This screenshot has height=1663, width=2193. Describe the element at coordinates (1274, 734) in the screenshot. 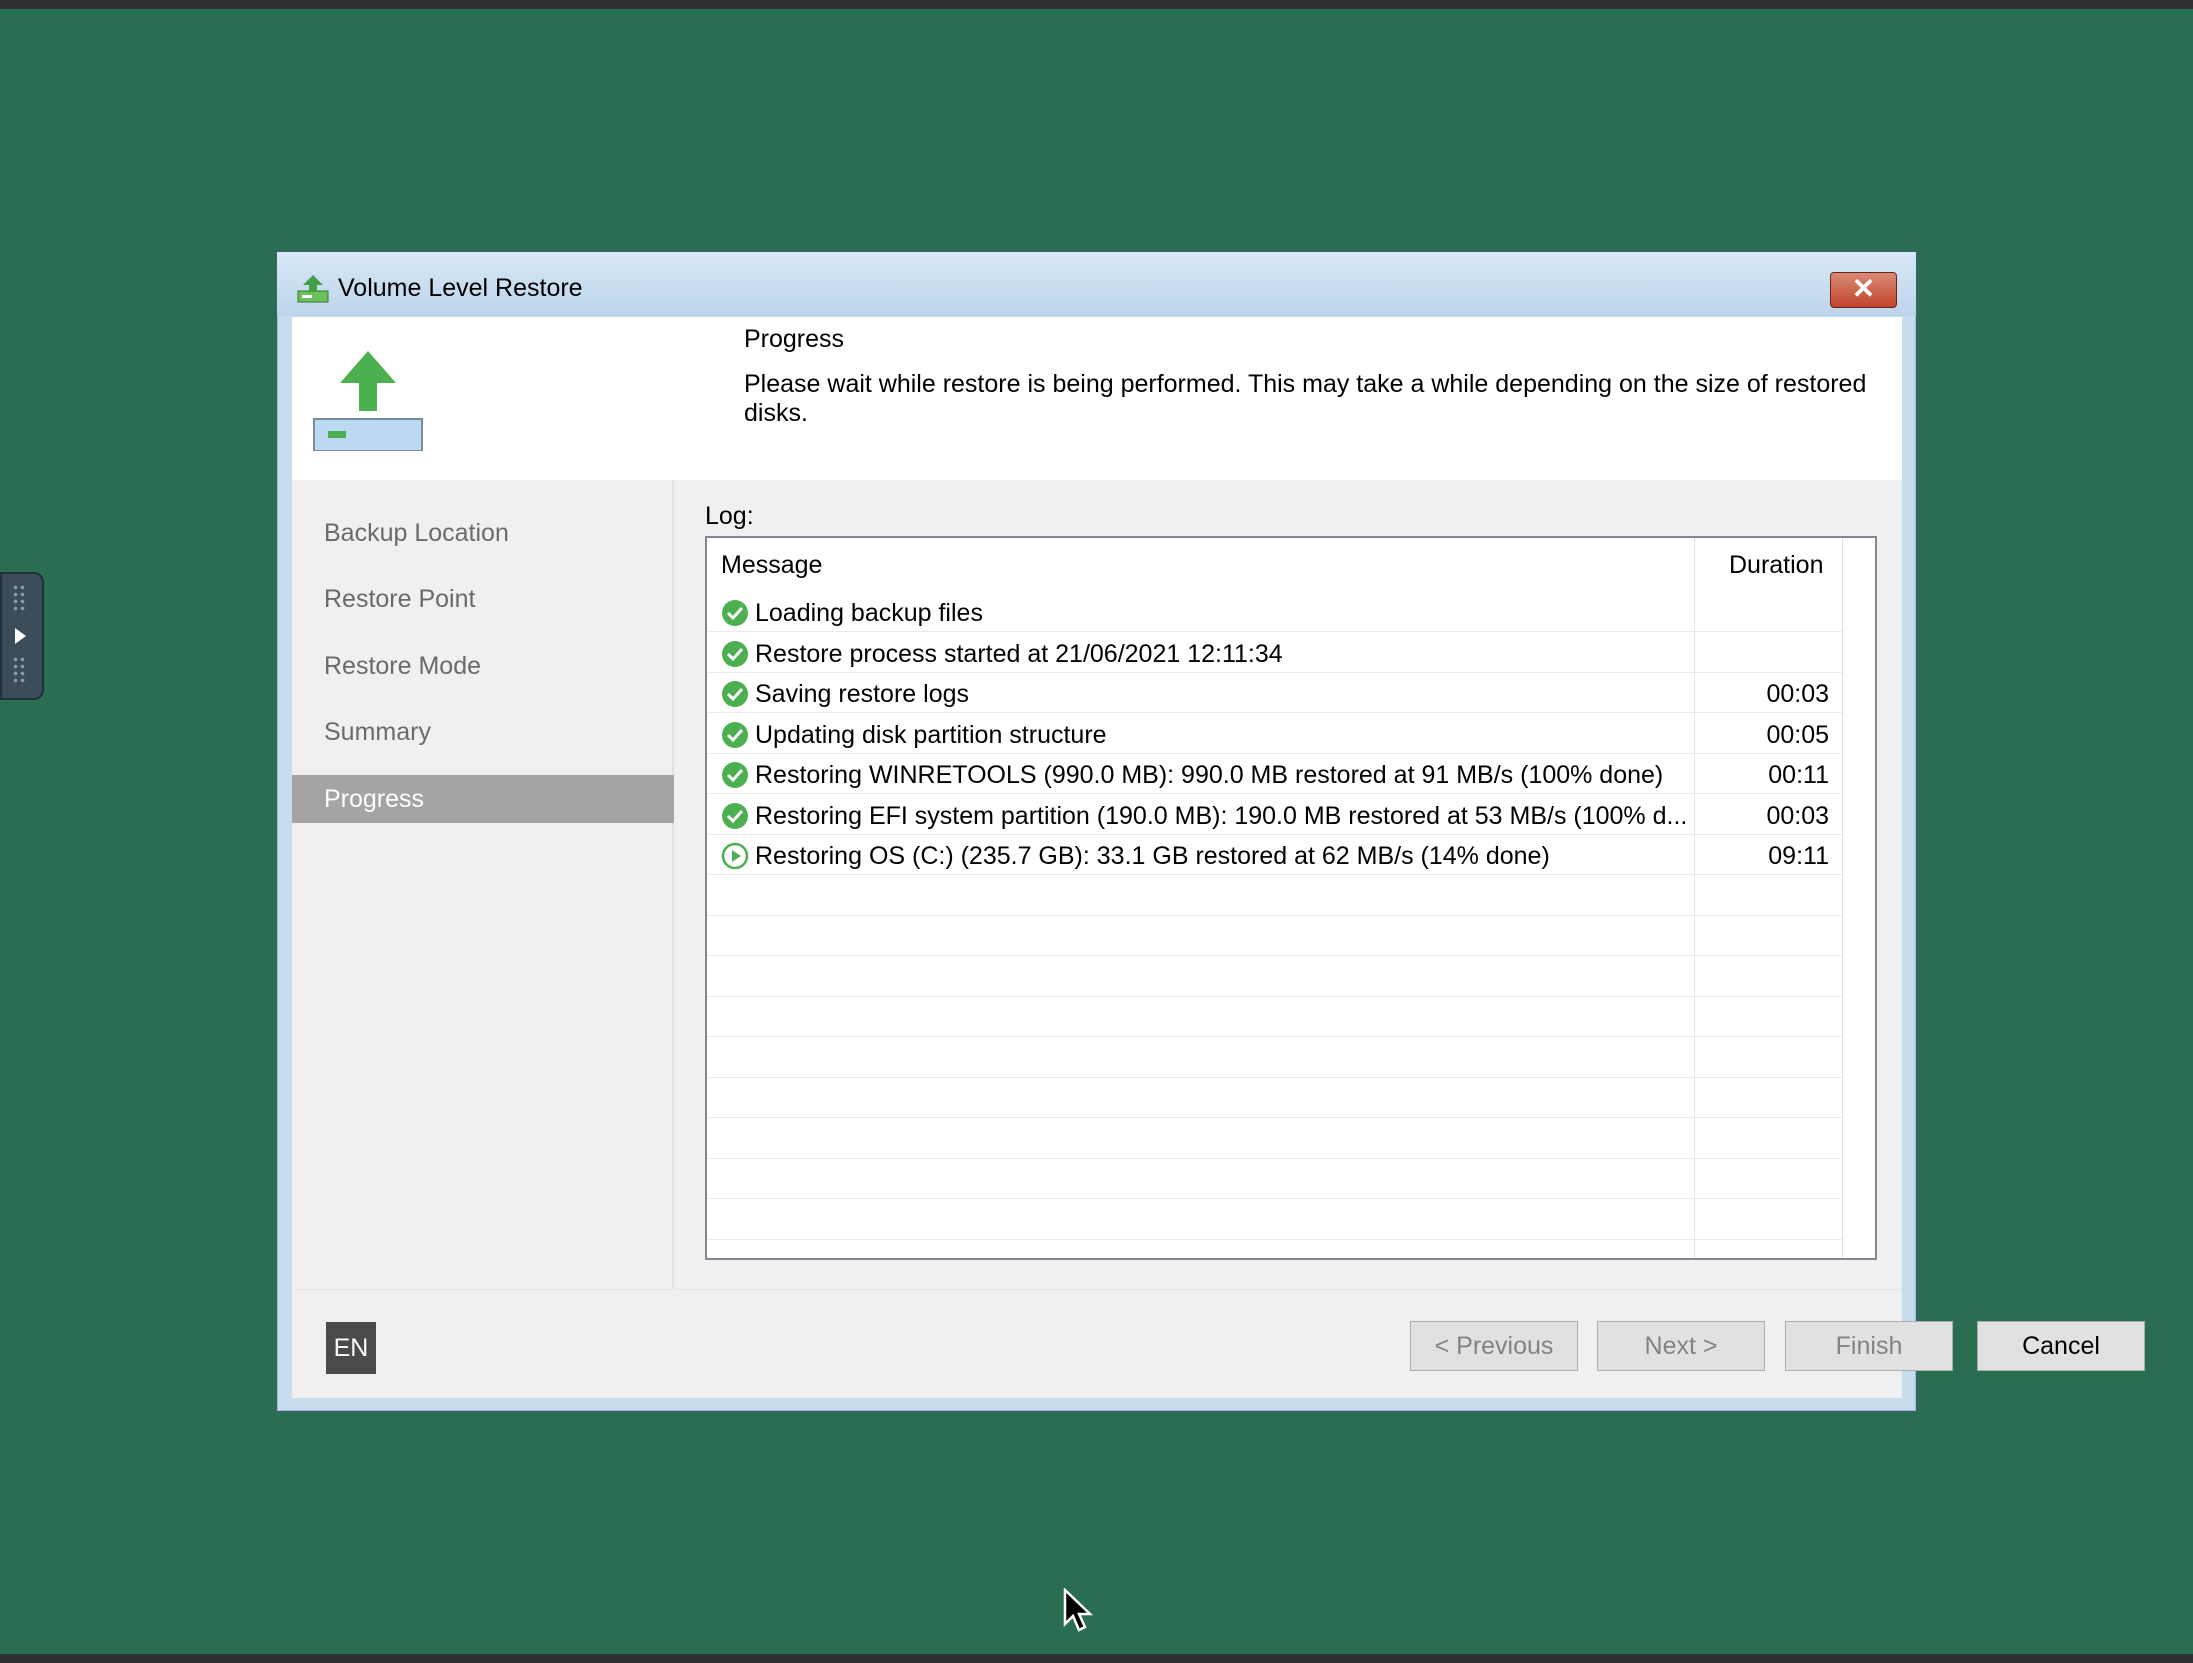

I see `table-row: Updating disk partition structure 00:05` at that location.